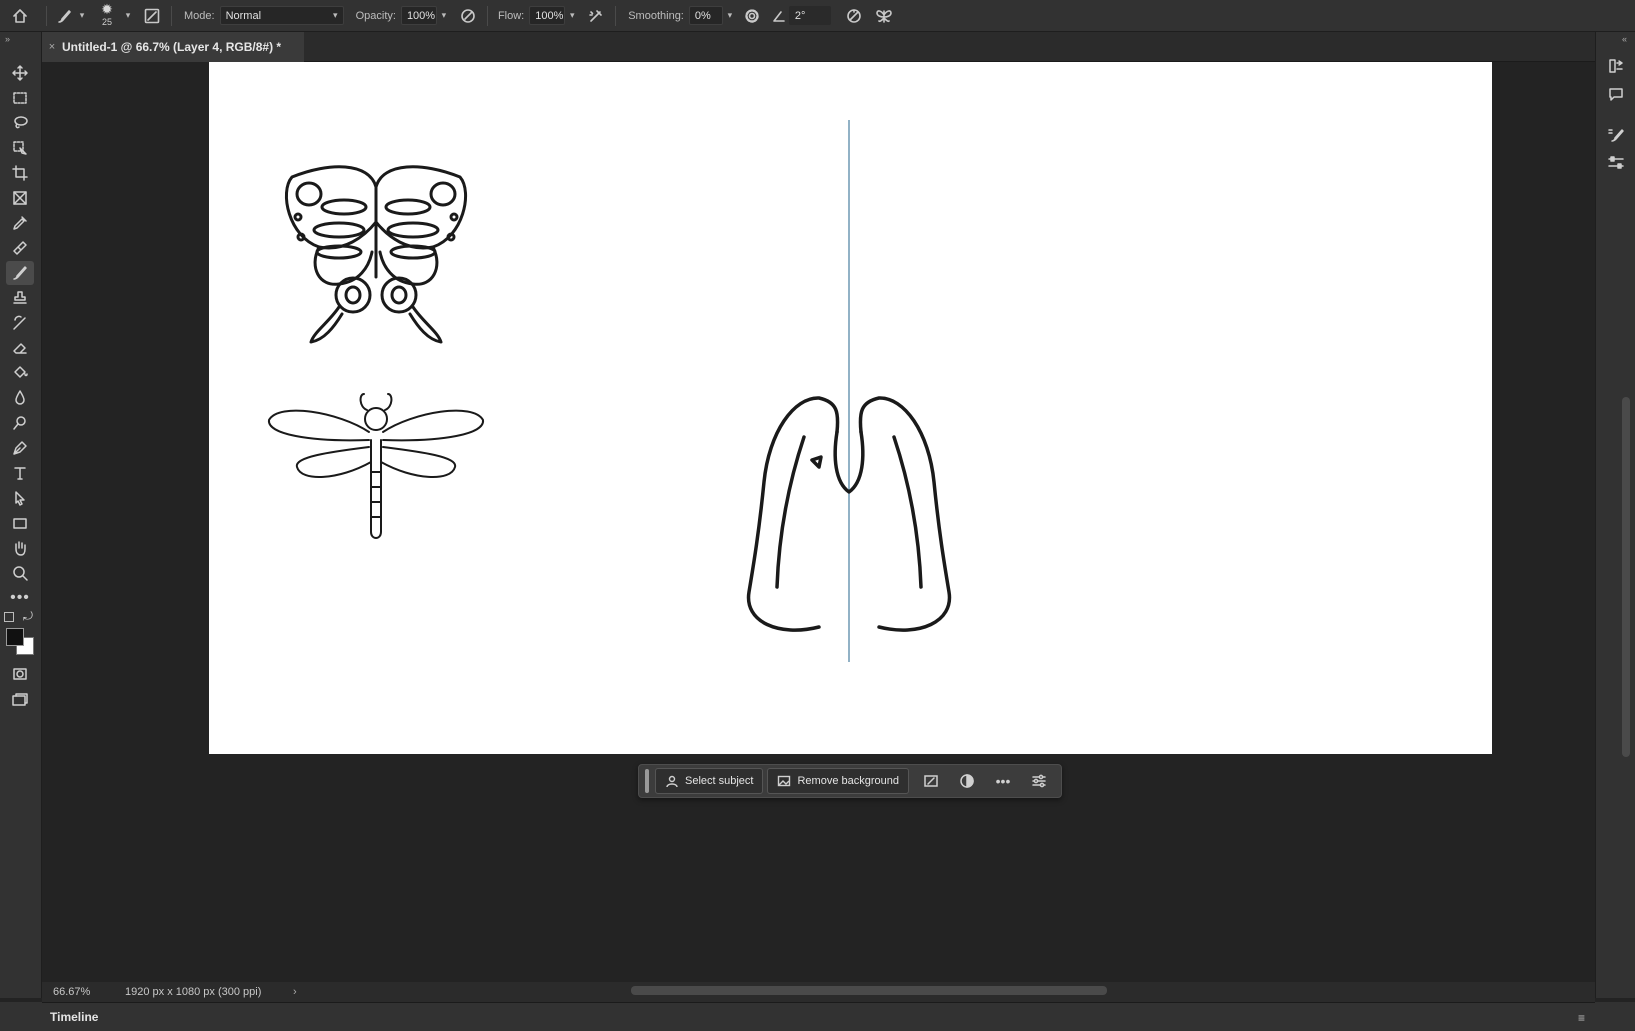 This screenshot has width=1635, height=1031. I want to click on timeline-right-filler, so click(1615, 1016).